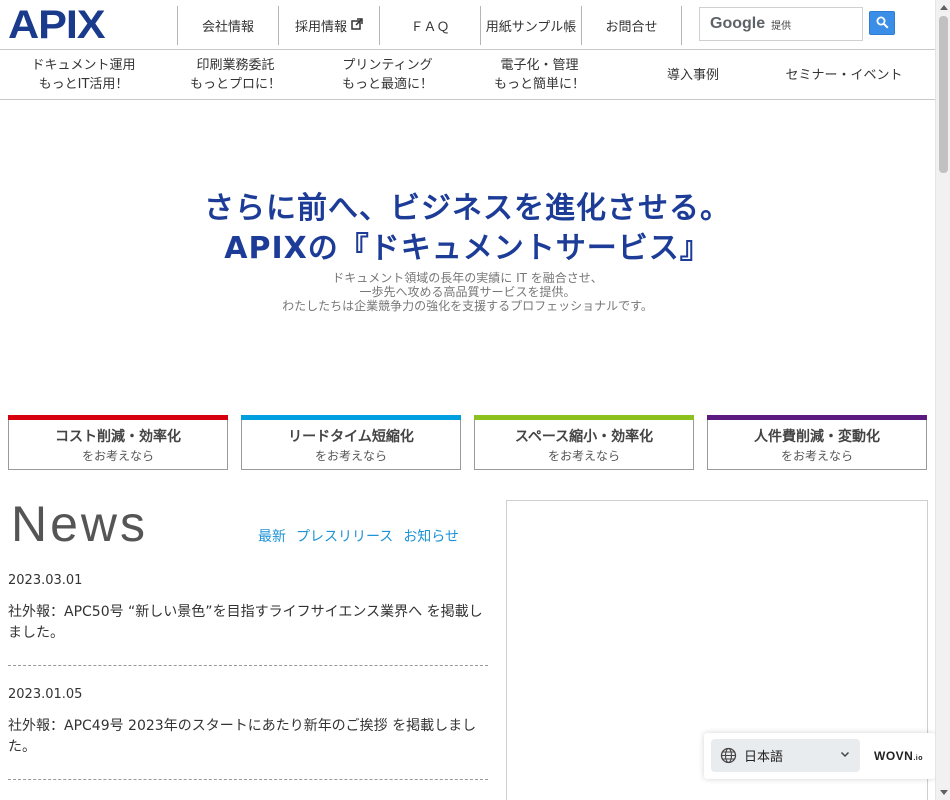 This screenshot has width=950, height=800. Describe the element at coordinates (764, 757) in the screenshot. I see `language-selected: 日本語` at that location.